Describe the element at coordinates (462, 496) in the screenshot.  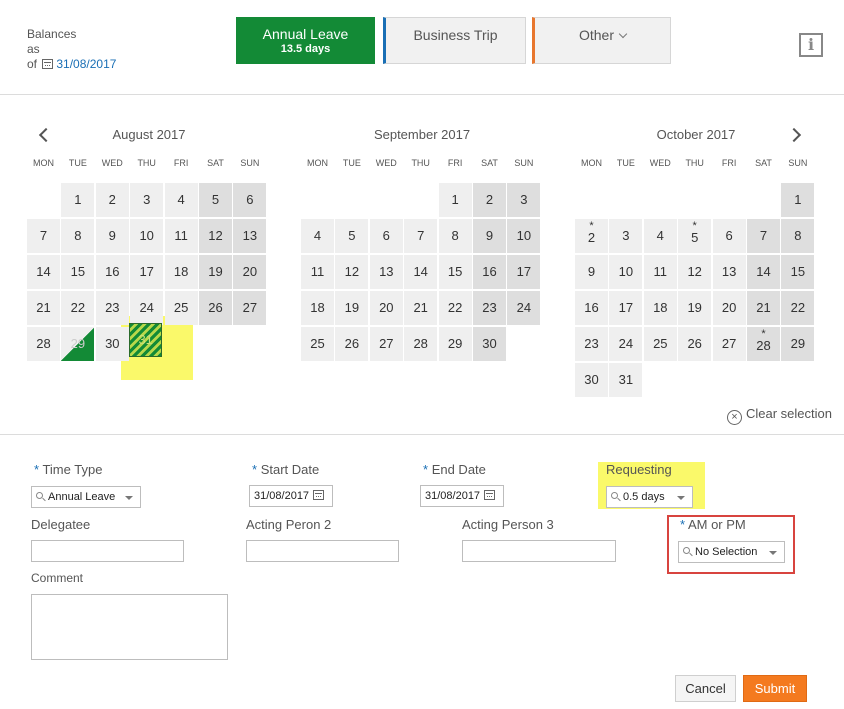
I see `end-date-field: 31/08/2017` at that location.